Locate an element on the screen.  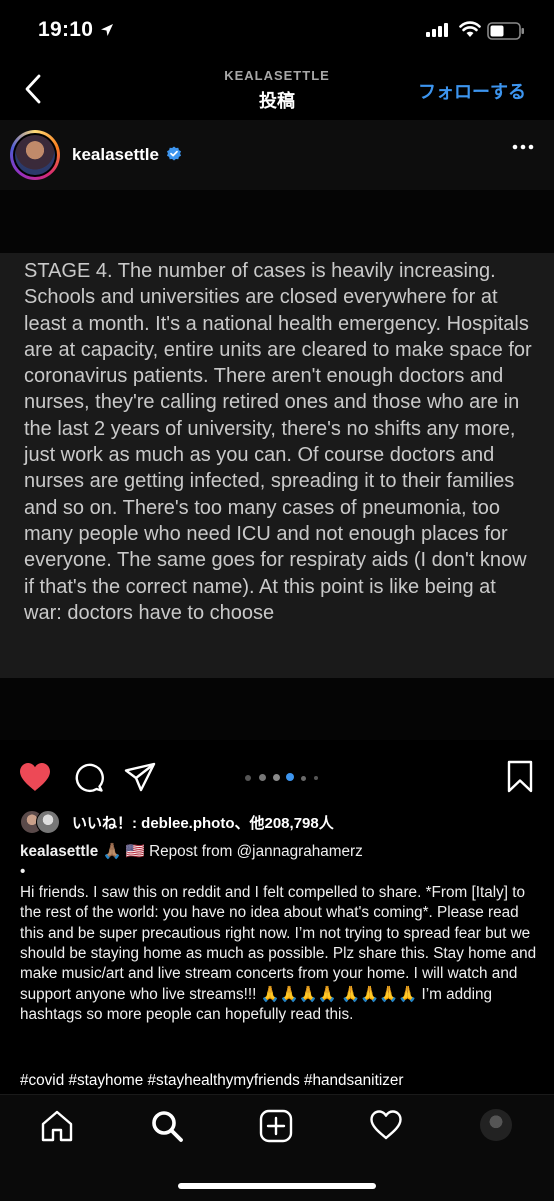
navigation-bar: KEALASETTLE 投稿 フォローする is located at coordinates (277, 89).